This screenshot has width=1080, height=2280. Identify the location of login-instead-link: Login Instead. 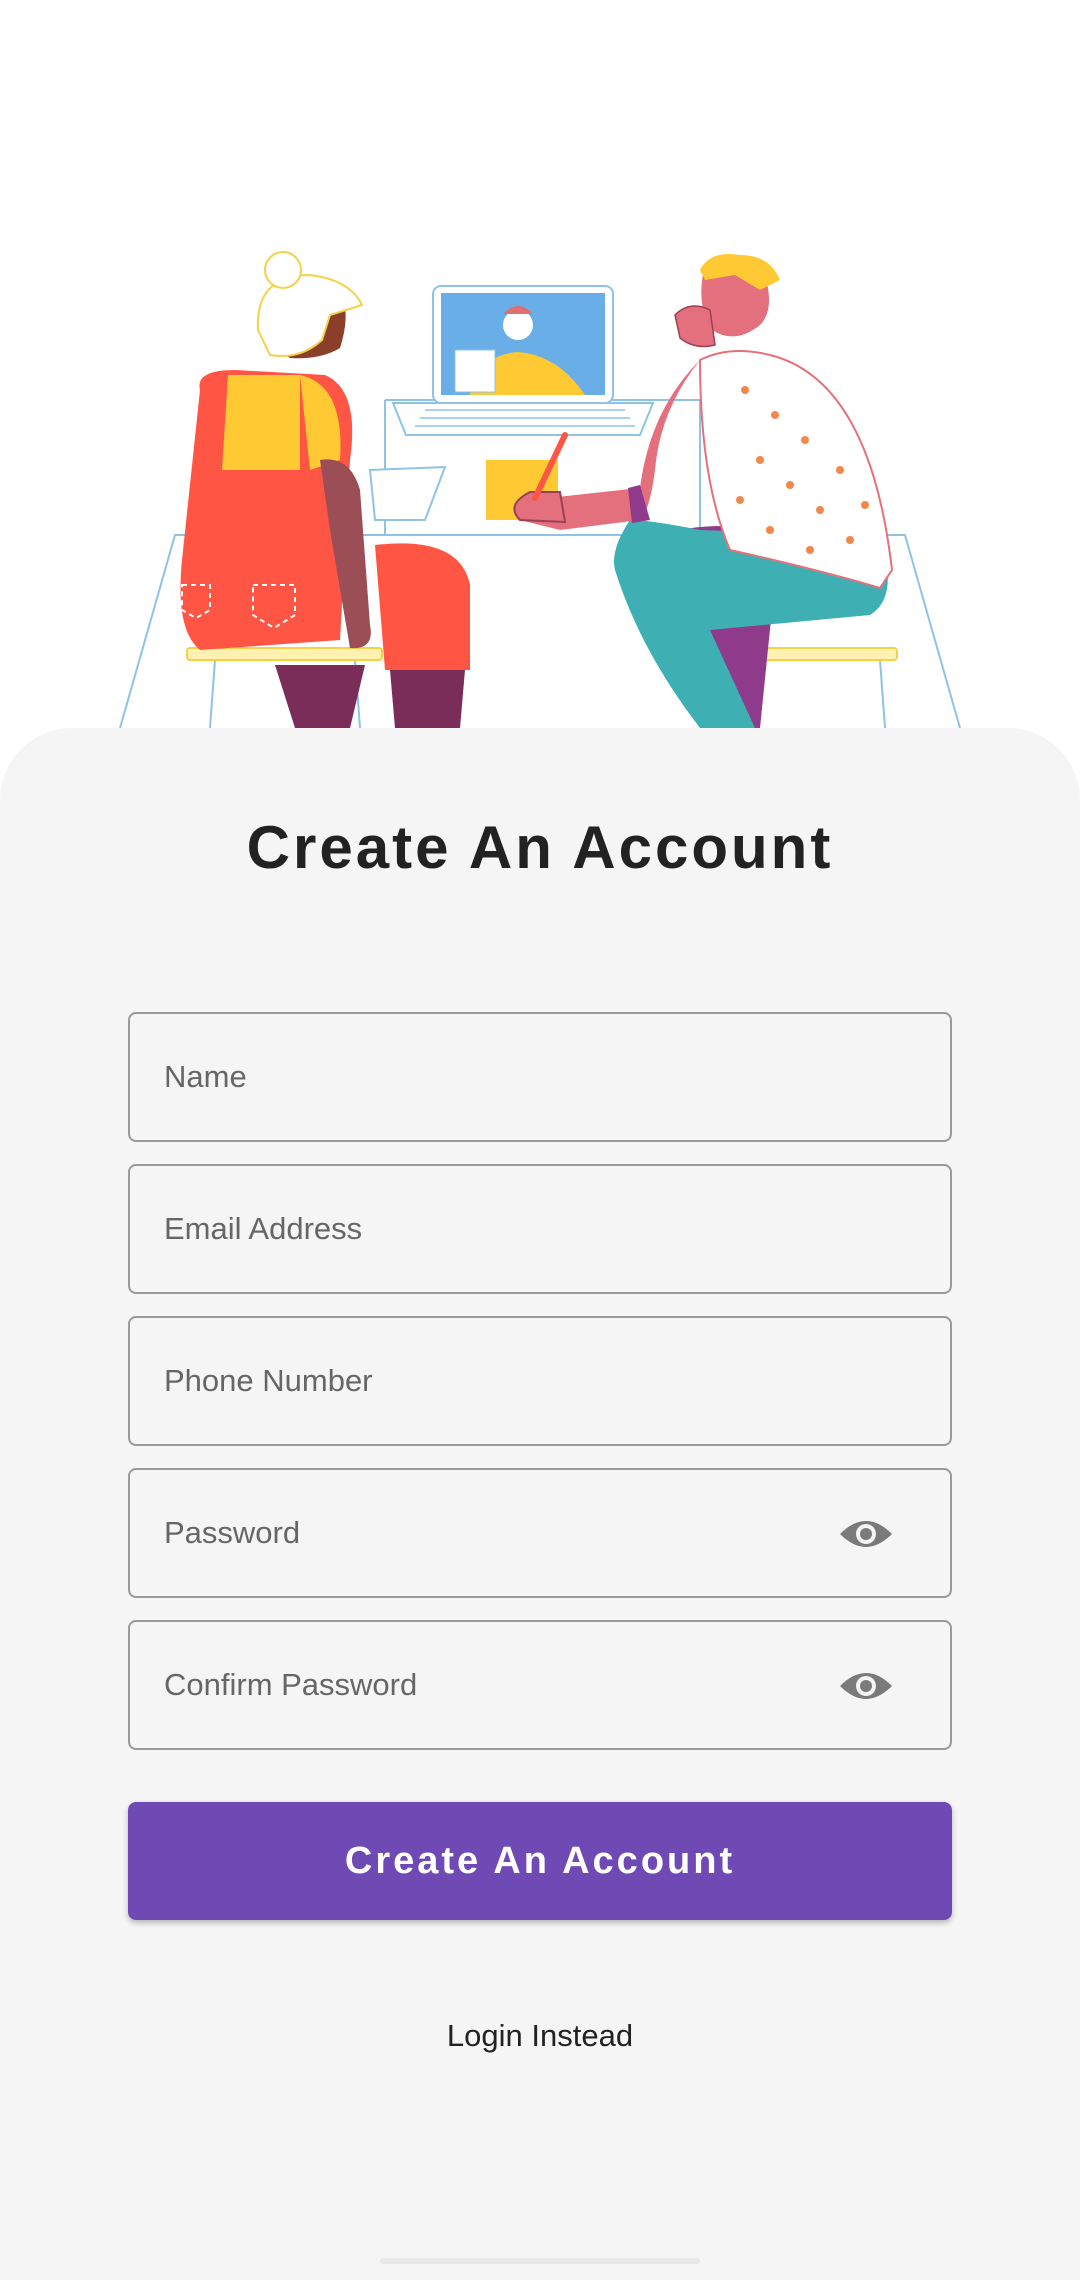
(540, 2036).